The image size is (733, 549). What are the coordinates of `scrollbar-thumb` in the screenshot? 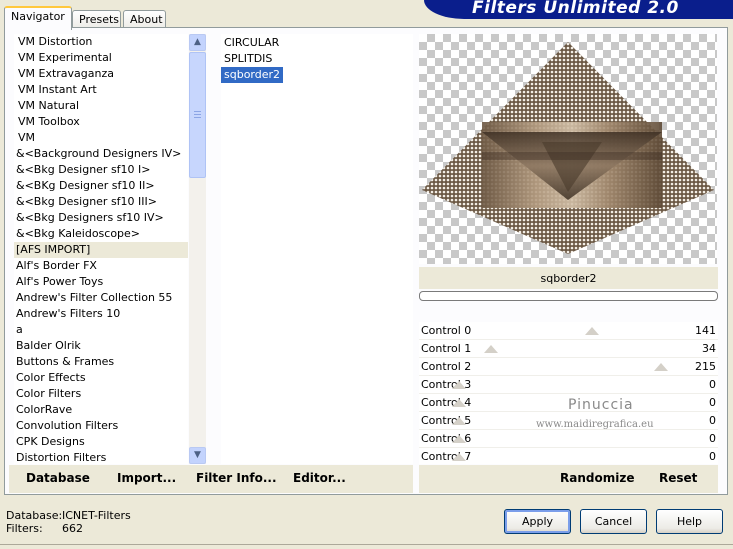 It's located at (197, 115).